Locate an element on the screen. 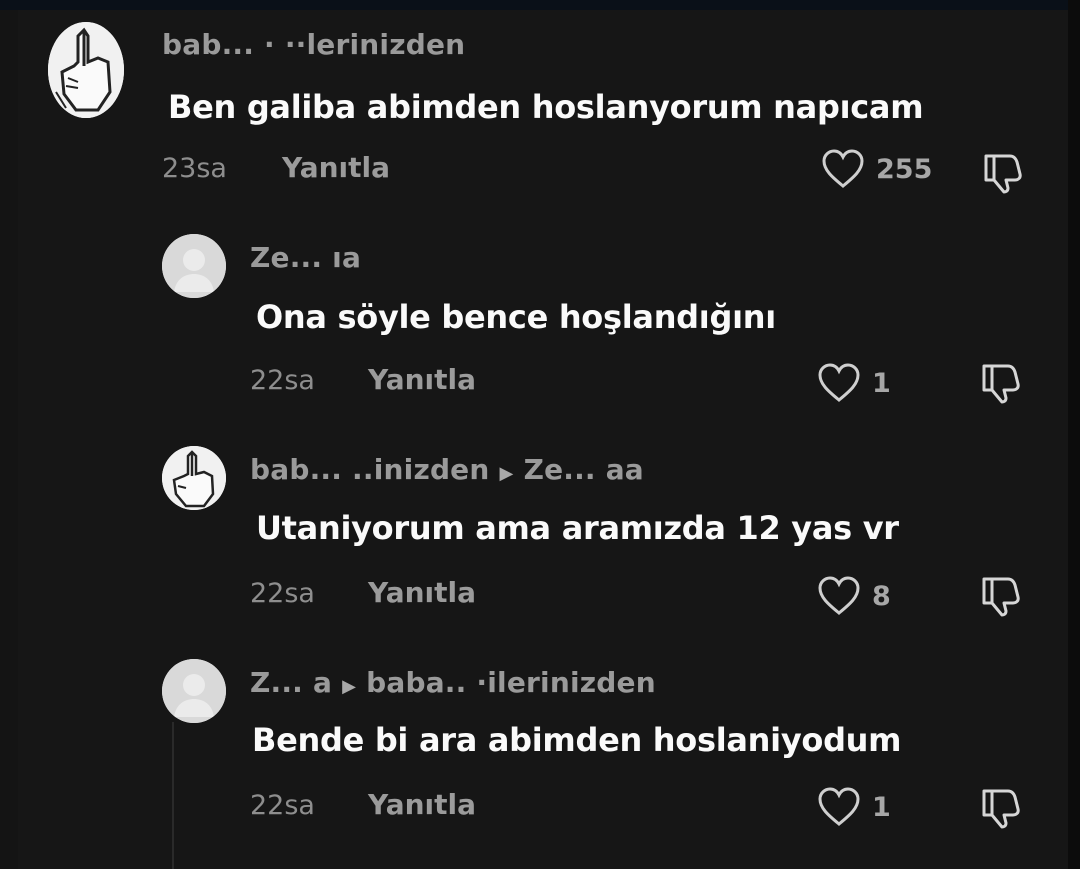  comment-username: Z... a ▶ baba.. ·ilerinizden is located at coordinates (453, 682).